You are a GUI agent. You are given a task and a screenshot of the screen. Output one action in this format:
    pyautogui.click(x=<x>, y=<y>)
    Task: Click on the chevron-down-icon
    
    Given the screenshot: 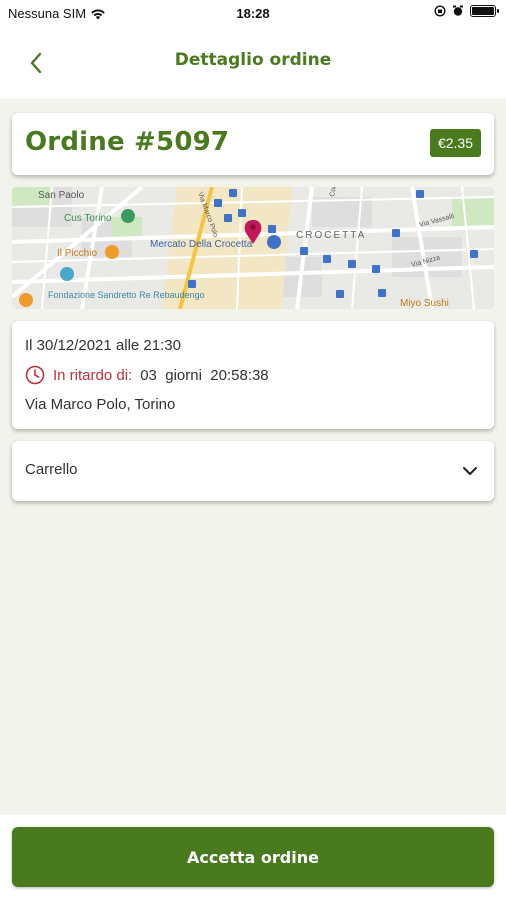 What is the action you would take?
    pyautogui.click(x=470, y=471)
    